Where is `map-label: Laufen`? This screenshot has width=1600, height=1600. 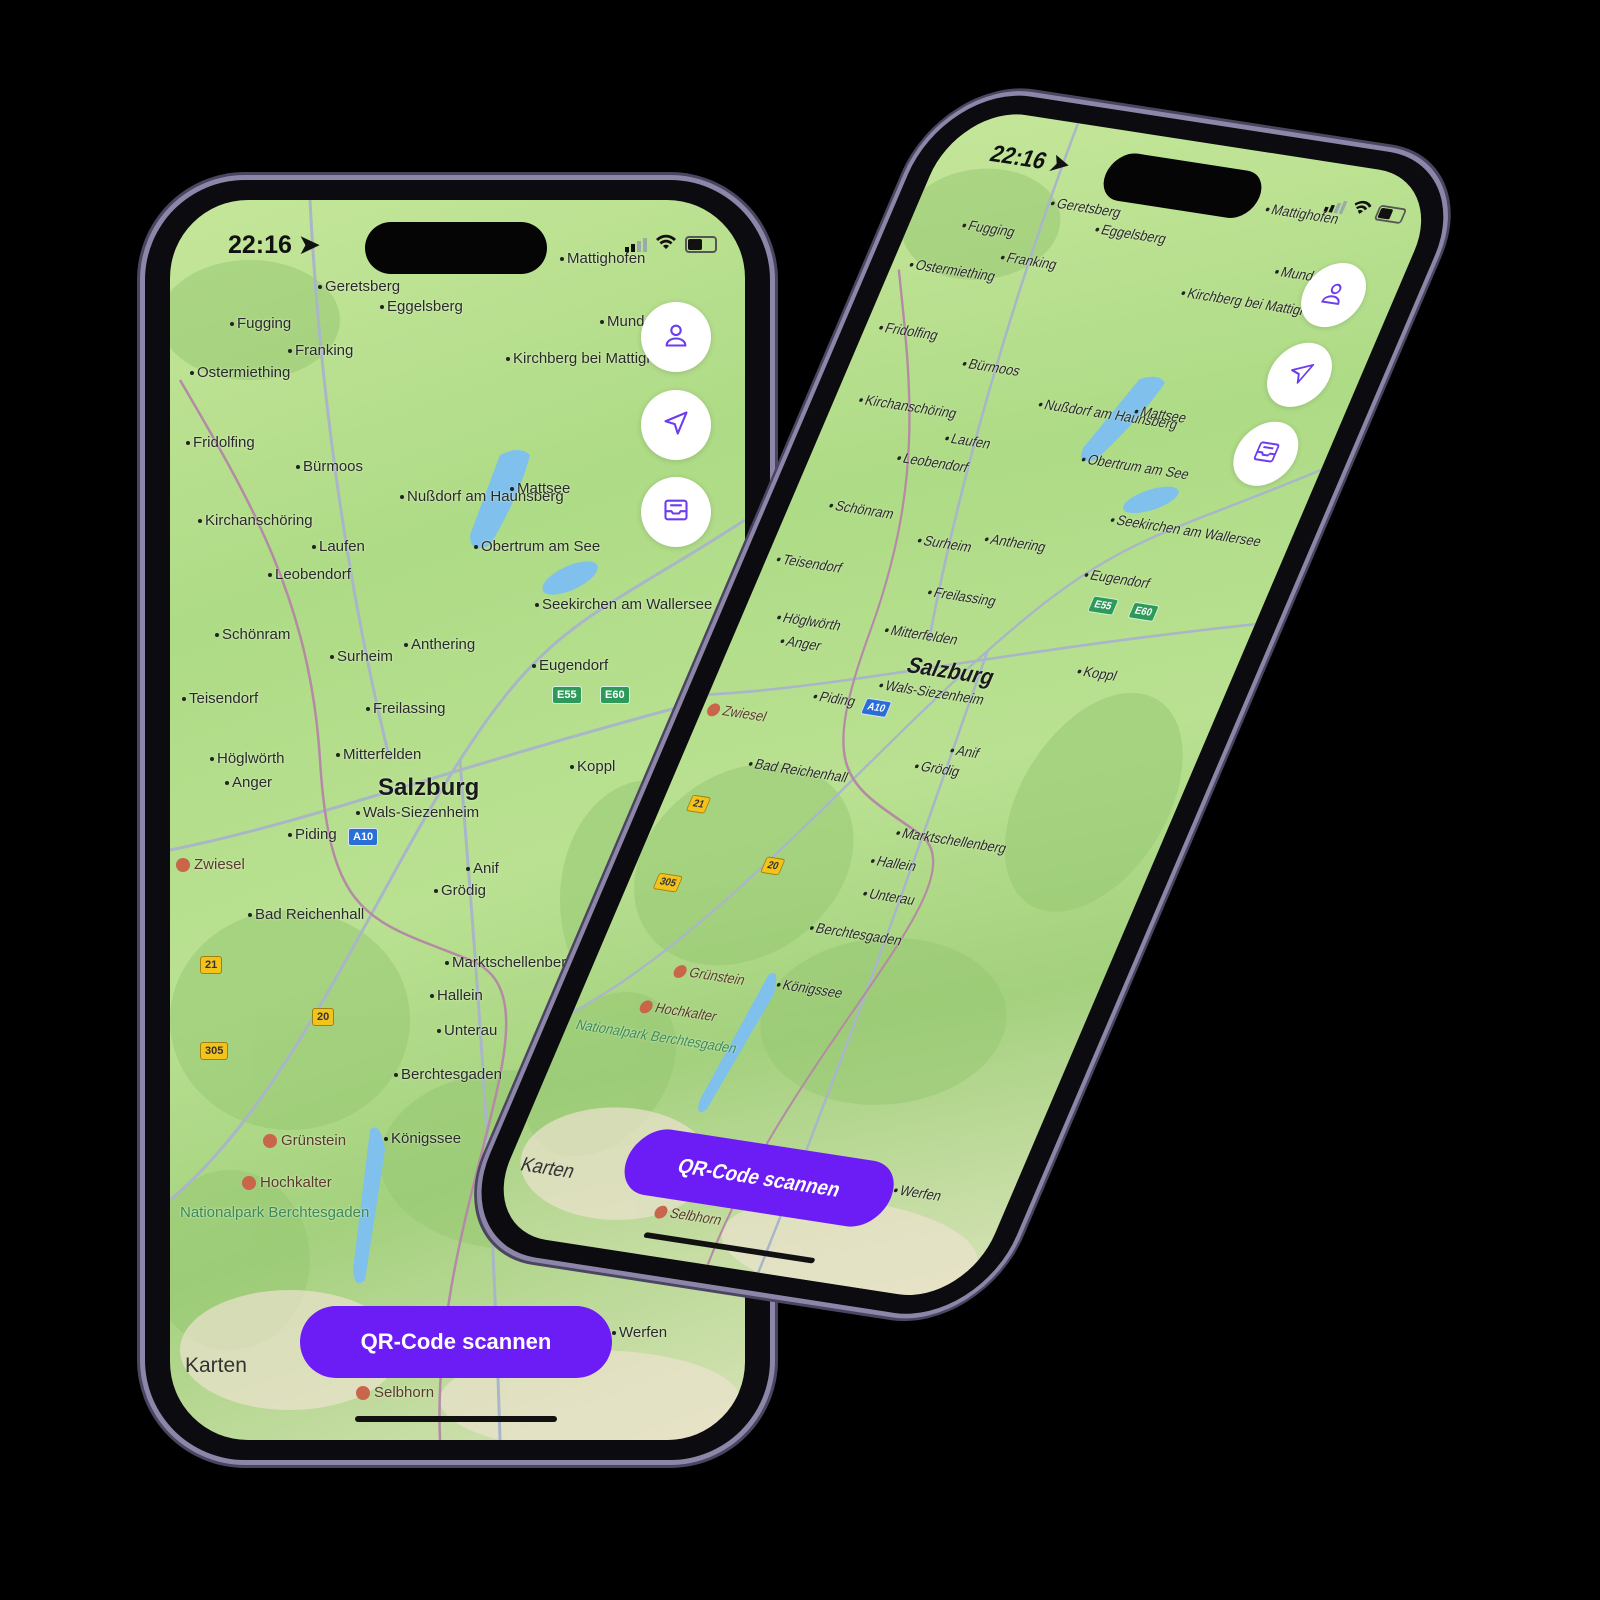
map-label: Laufen is located at coordinates (338, 546).